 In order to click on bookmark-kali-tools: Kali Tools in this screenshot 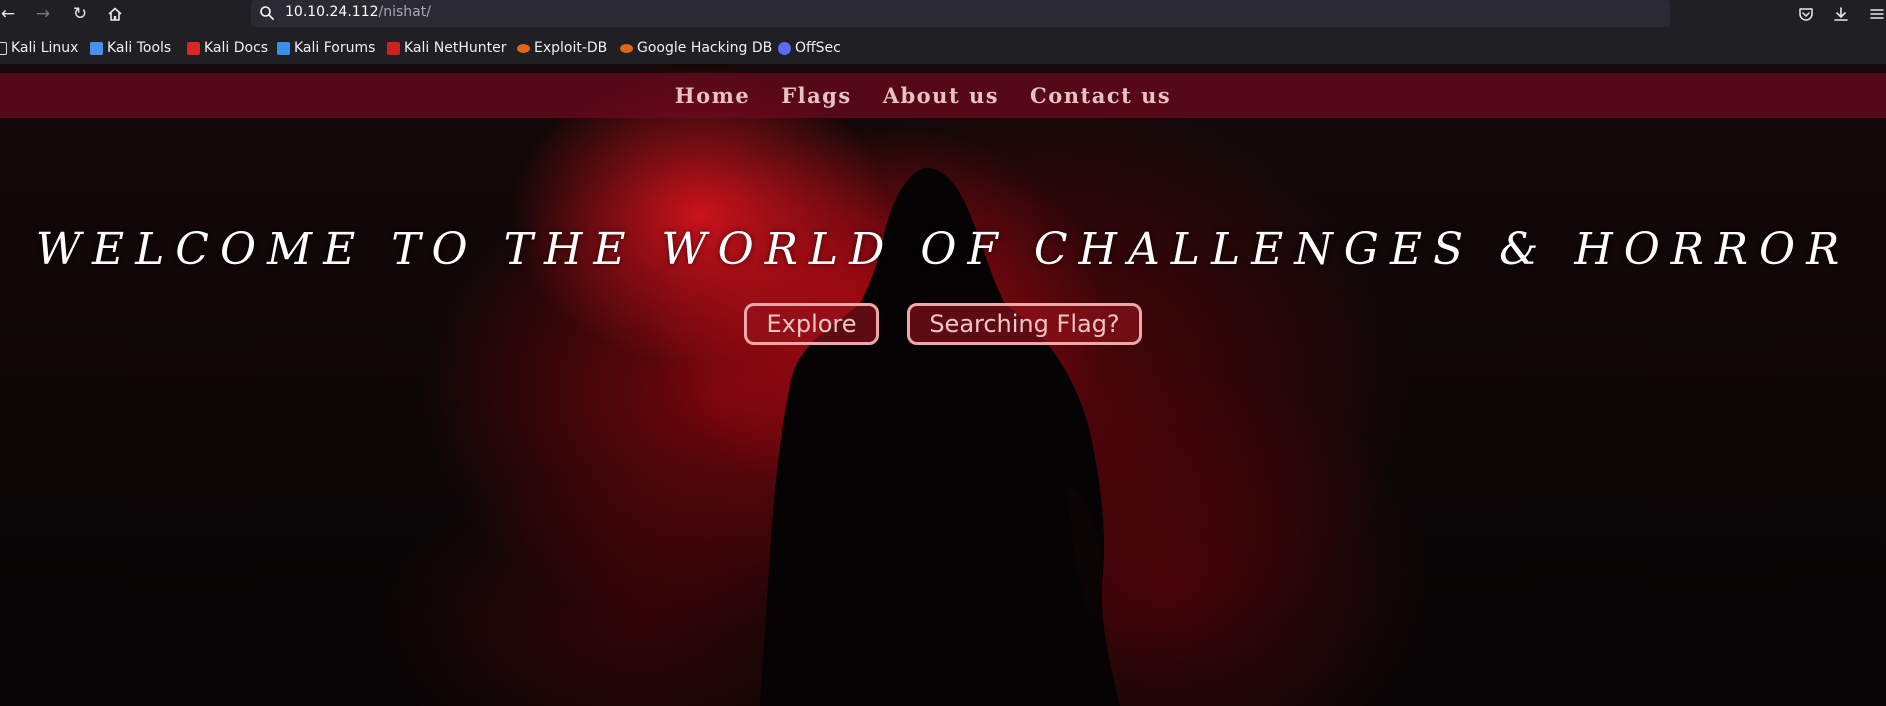, I will do `click(130, 48)`.